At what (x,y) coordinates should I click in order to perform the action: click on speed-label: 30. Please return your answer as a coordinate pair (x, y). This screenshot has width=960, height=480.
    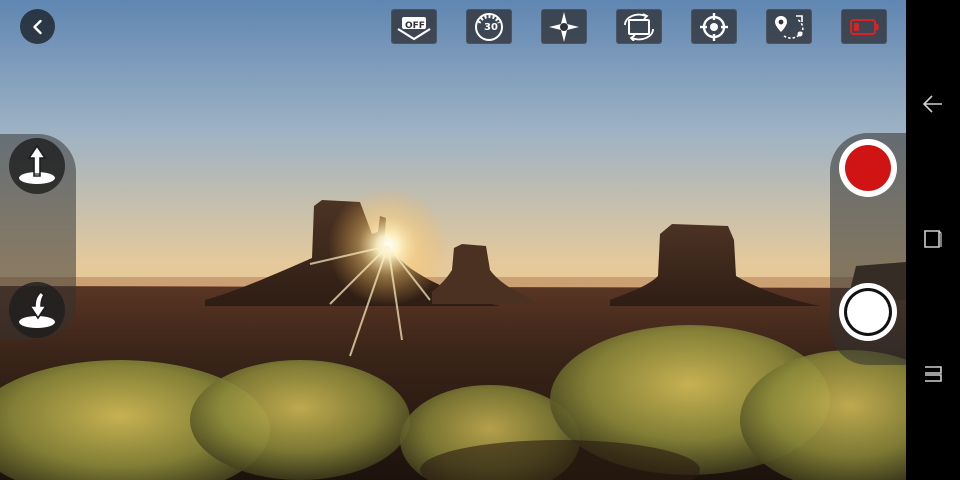
    Looking at the image, I should click on (491, 27).